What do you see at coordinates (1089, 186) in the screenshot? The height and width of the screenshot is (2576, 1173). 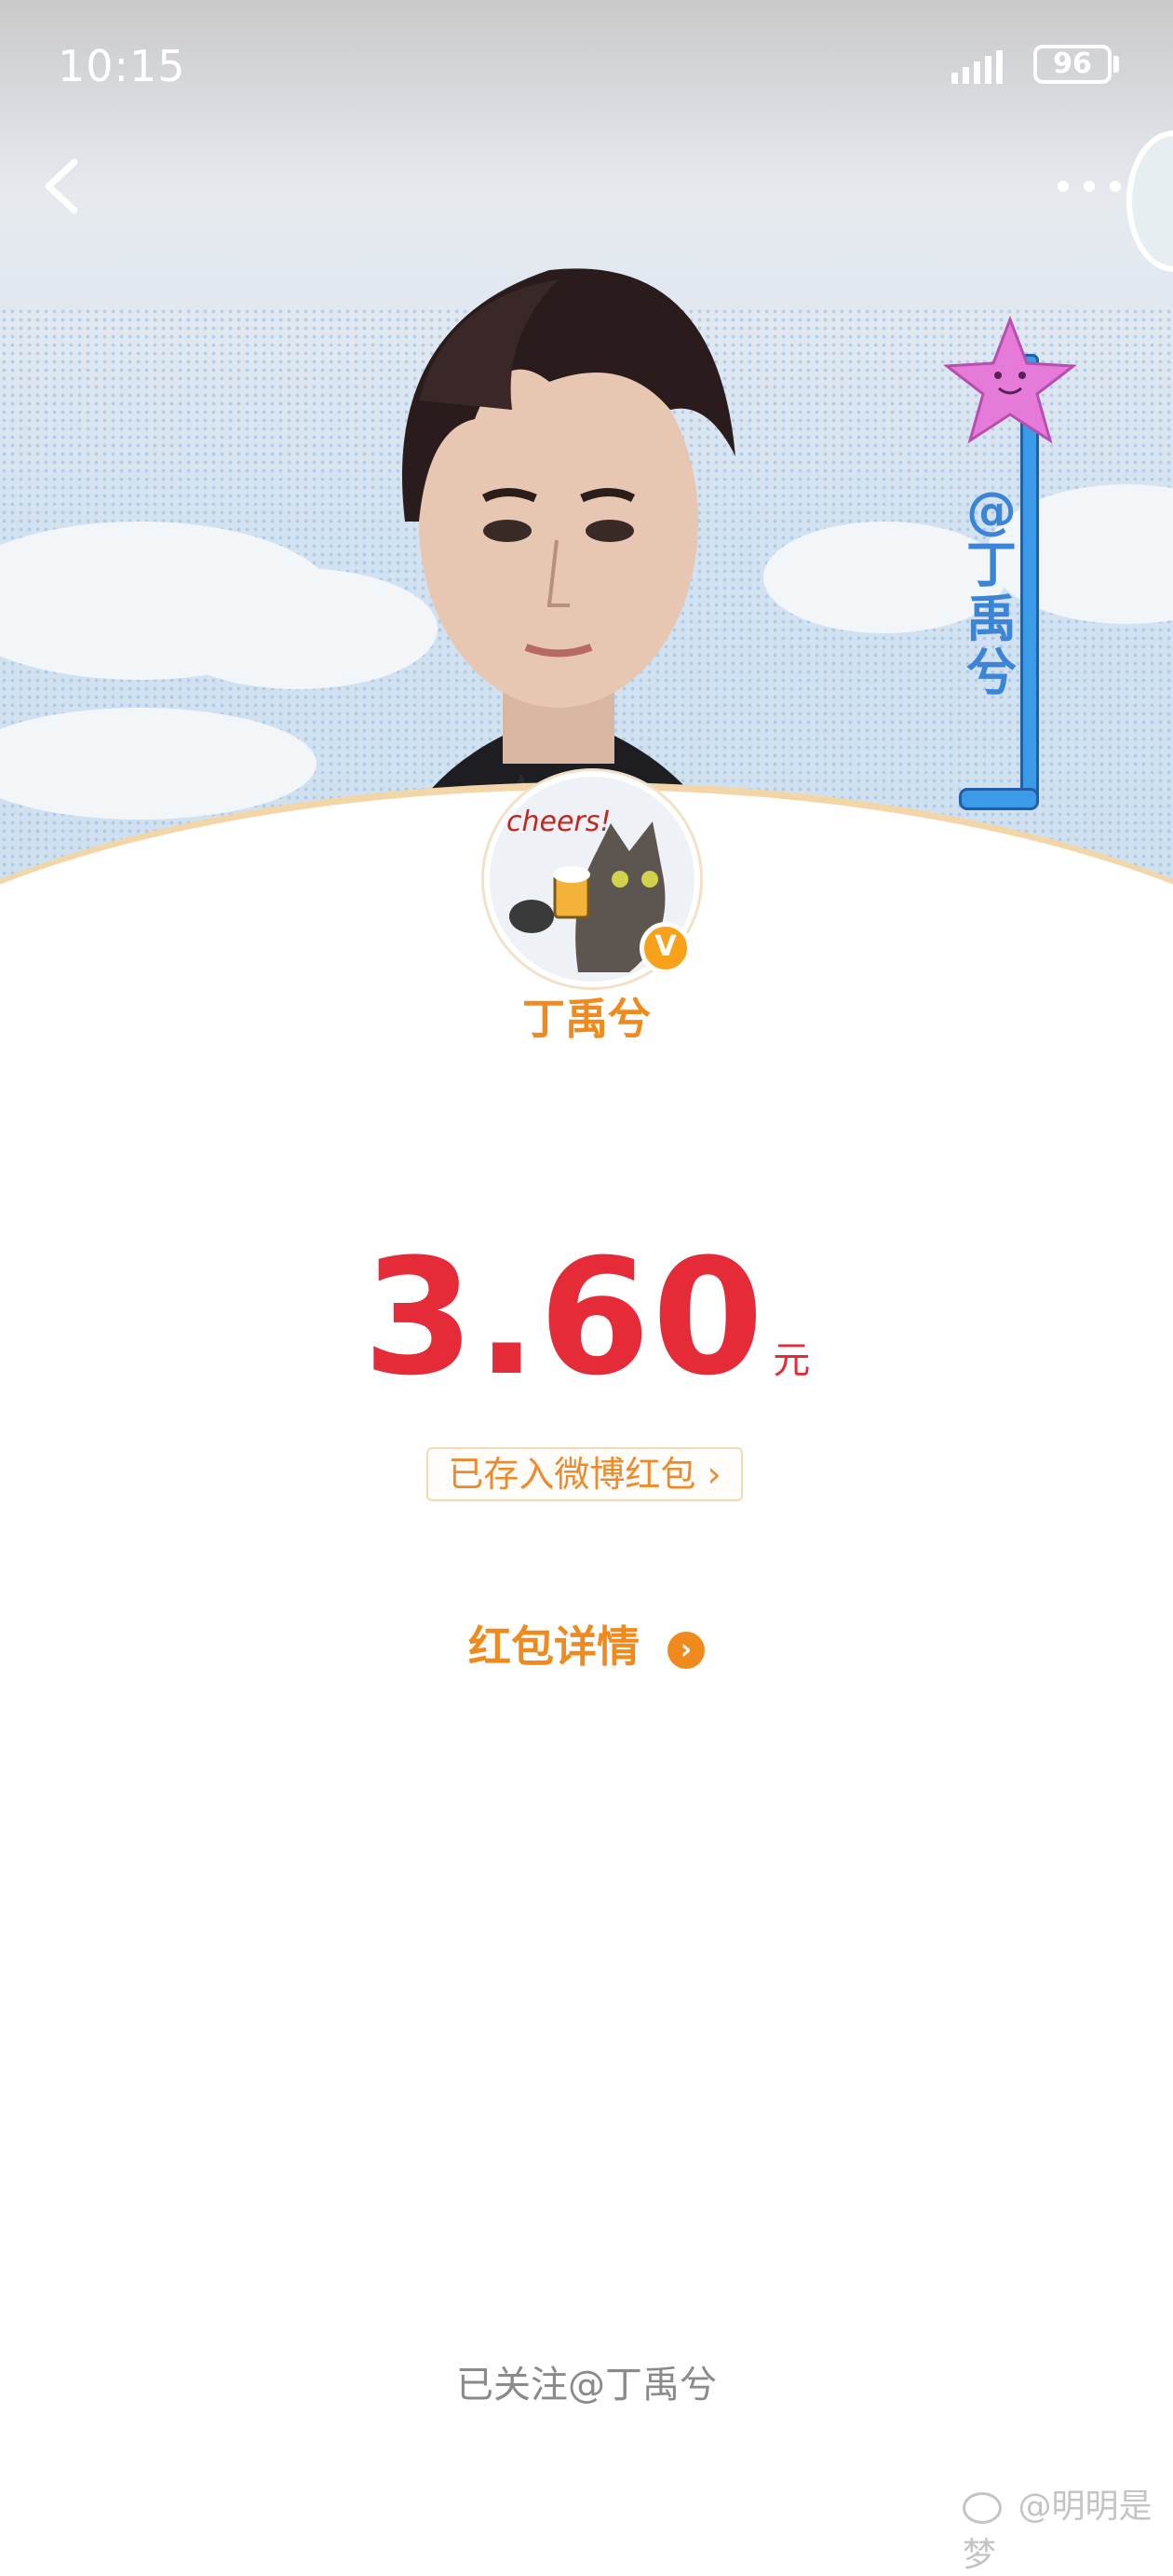 I see `more-options-button` at bounding box center [1089, 186].